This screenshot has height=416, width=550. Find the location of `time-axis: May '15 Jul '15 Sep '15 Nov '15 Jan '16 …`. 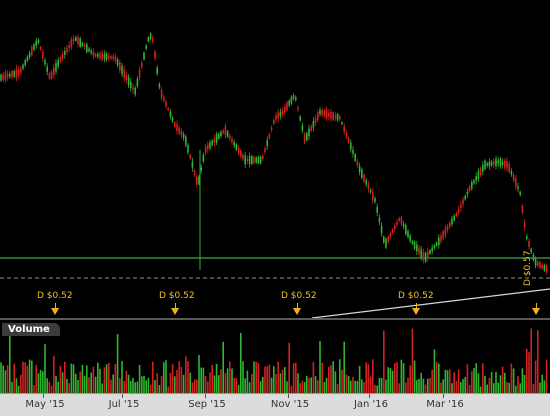

time-axis: May '15 Jul '15 Sep '15 Nov '15 Jan '16 … is located at coordinates (275, 404).